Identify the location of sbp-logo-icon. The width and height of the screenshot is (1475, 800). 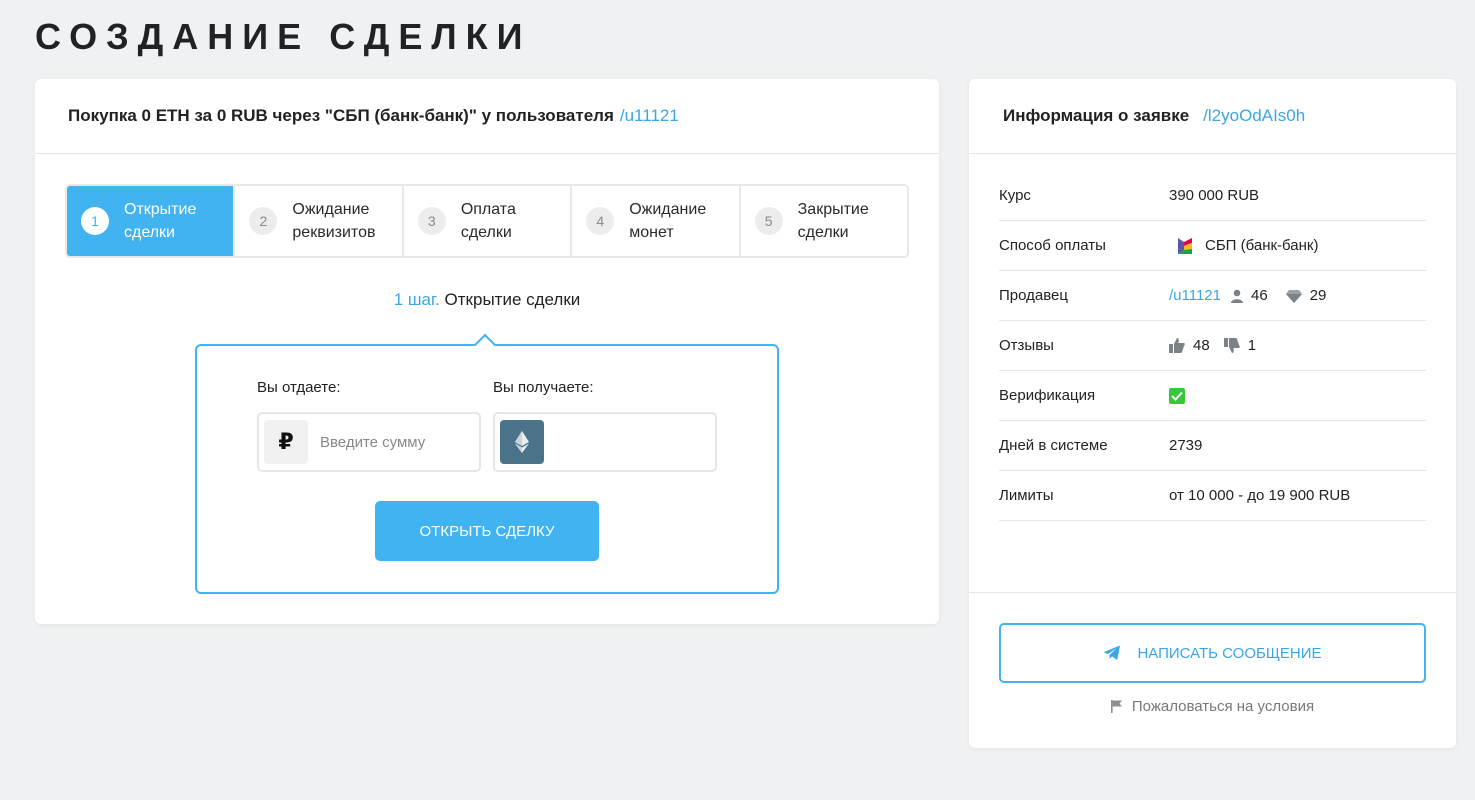
(1185, 245).